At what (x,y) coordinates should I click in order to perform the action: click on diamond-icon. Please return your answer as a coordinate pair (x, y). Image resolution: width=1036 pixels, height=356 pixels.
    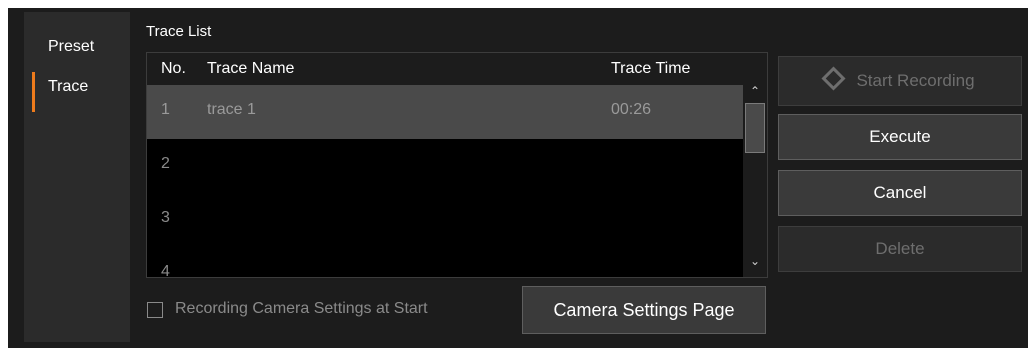
    Looking at the image, I should click on (833, 78).